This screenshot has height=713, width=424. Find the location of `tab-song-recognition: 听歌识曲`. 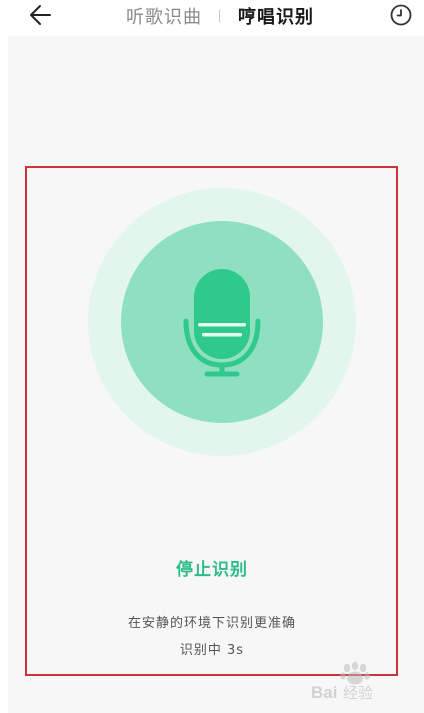

tab-song-recognition: 听歌识曲 is located at coordinates (164, 16).